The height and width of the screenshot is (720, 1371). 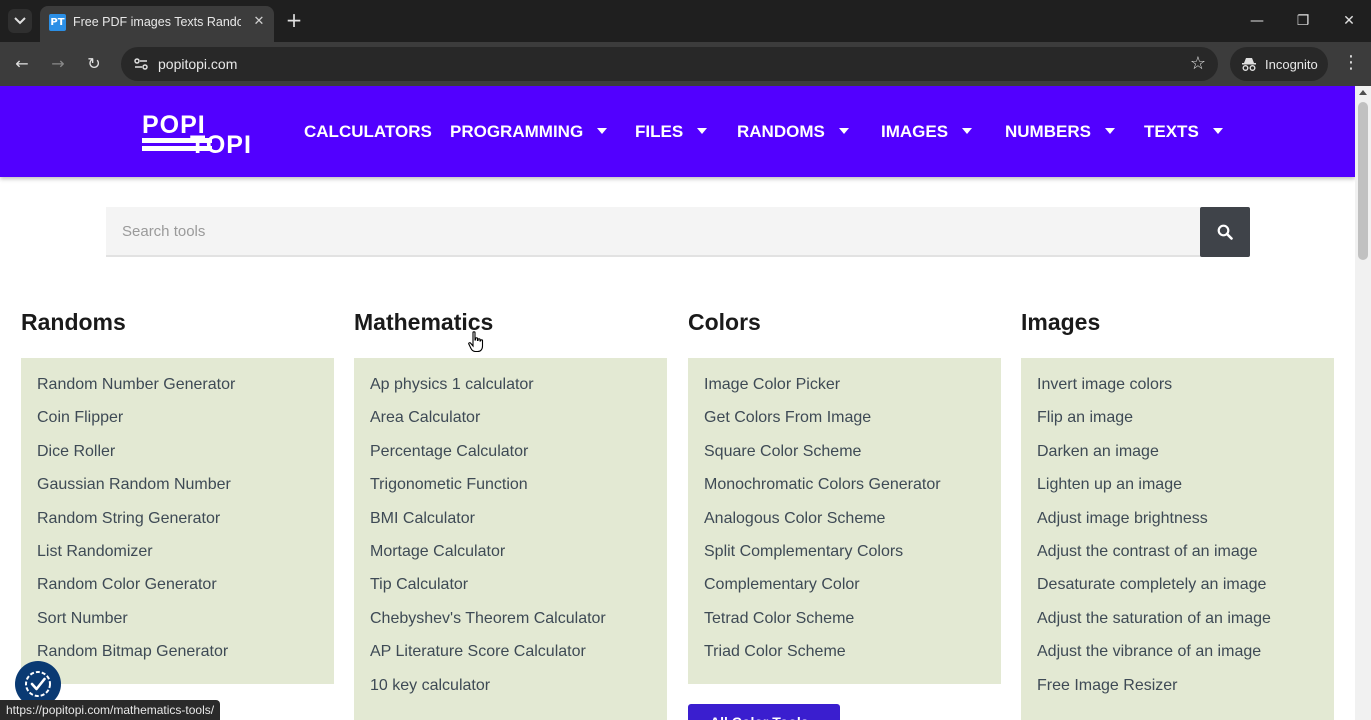 I want to click on tool-link: Analogous Color Scheme, so click(x=844, y=526).